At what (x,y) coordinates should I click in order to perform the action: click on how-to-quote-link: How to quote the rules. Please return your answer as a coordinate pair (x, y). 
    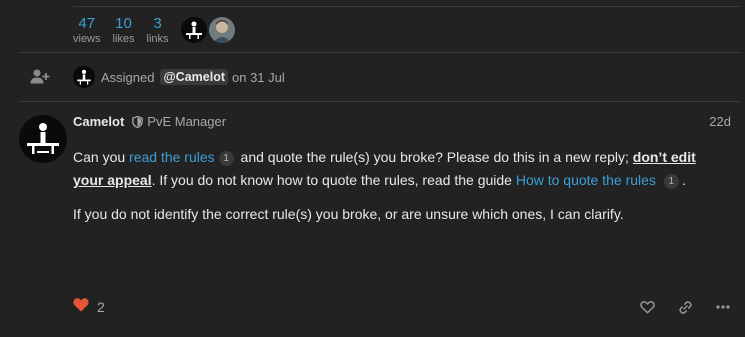
    Looking at the image, I should click on (586, 180).